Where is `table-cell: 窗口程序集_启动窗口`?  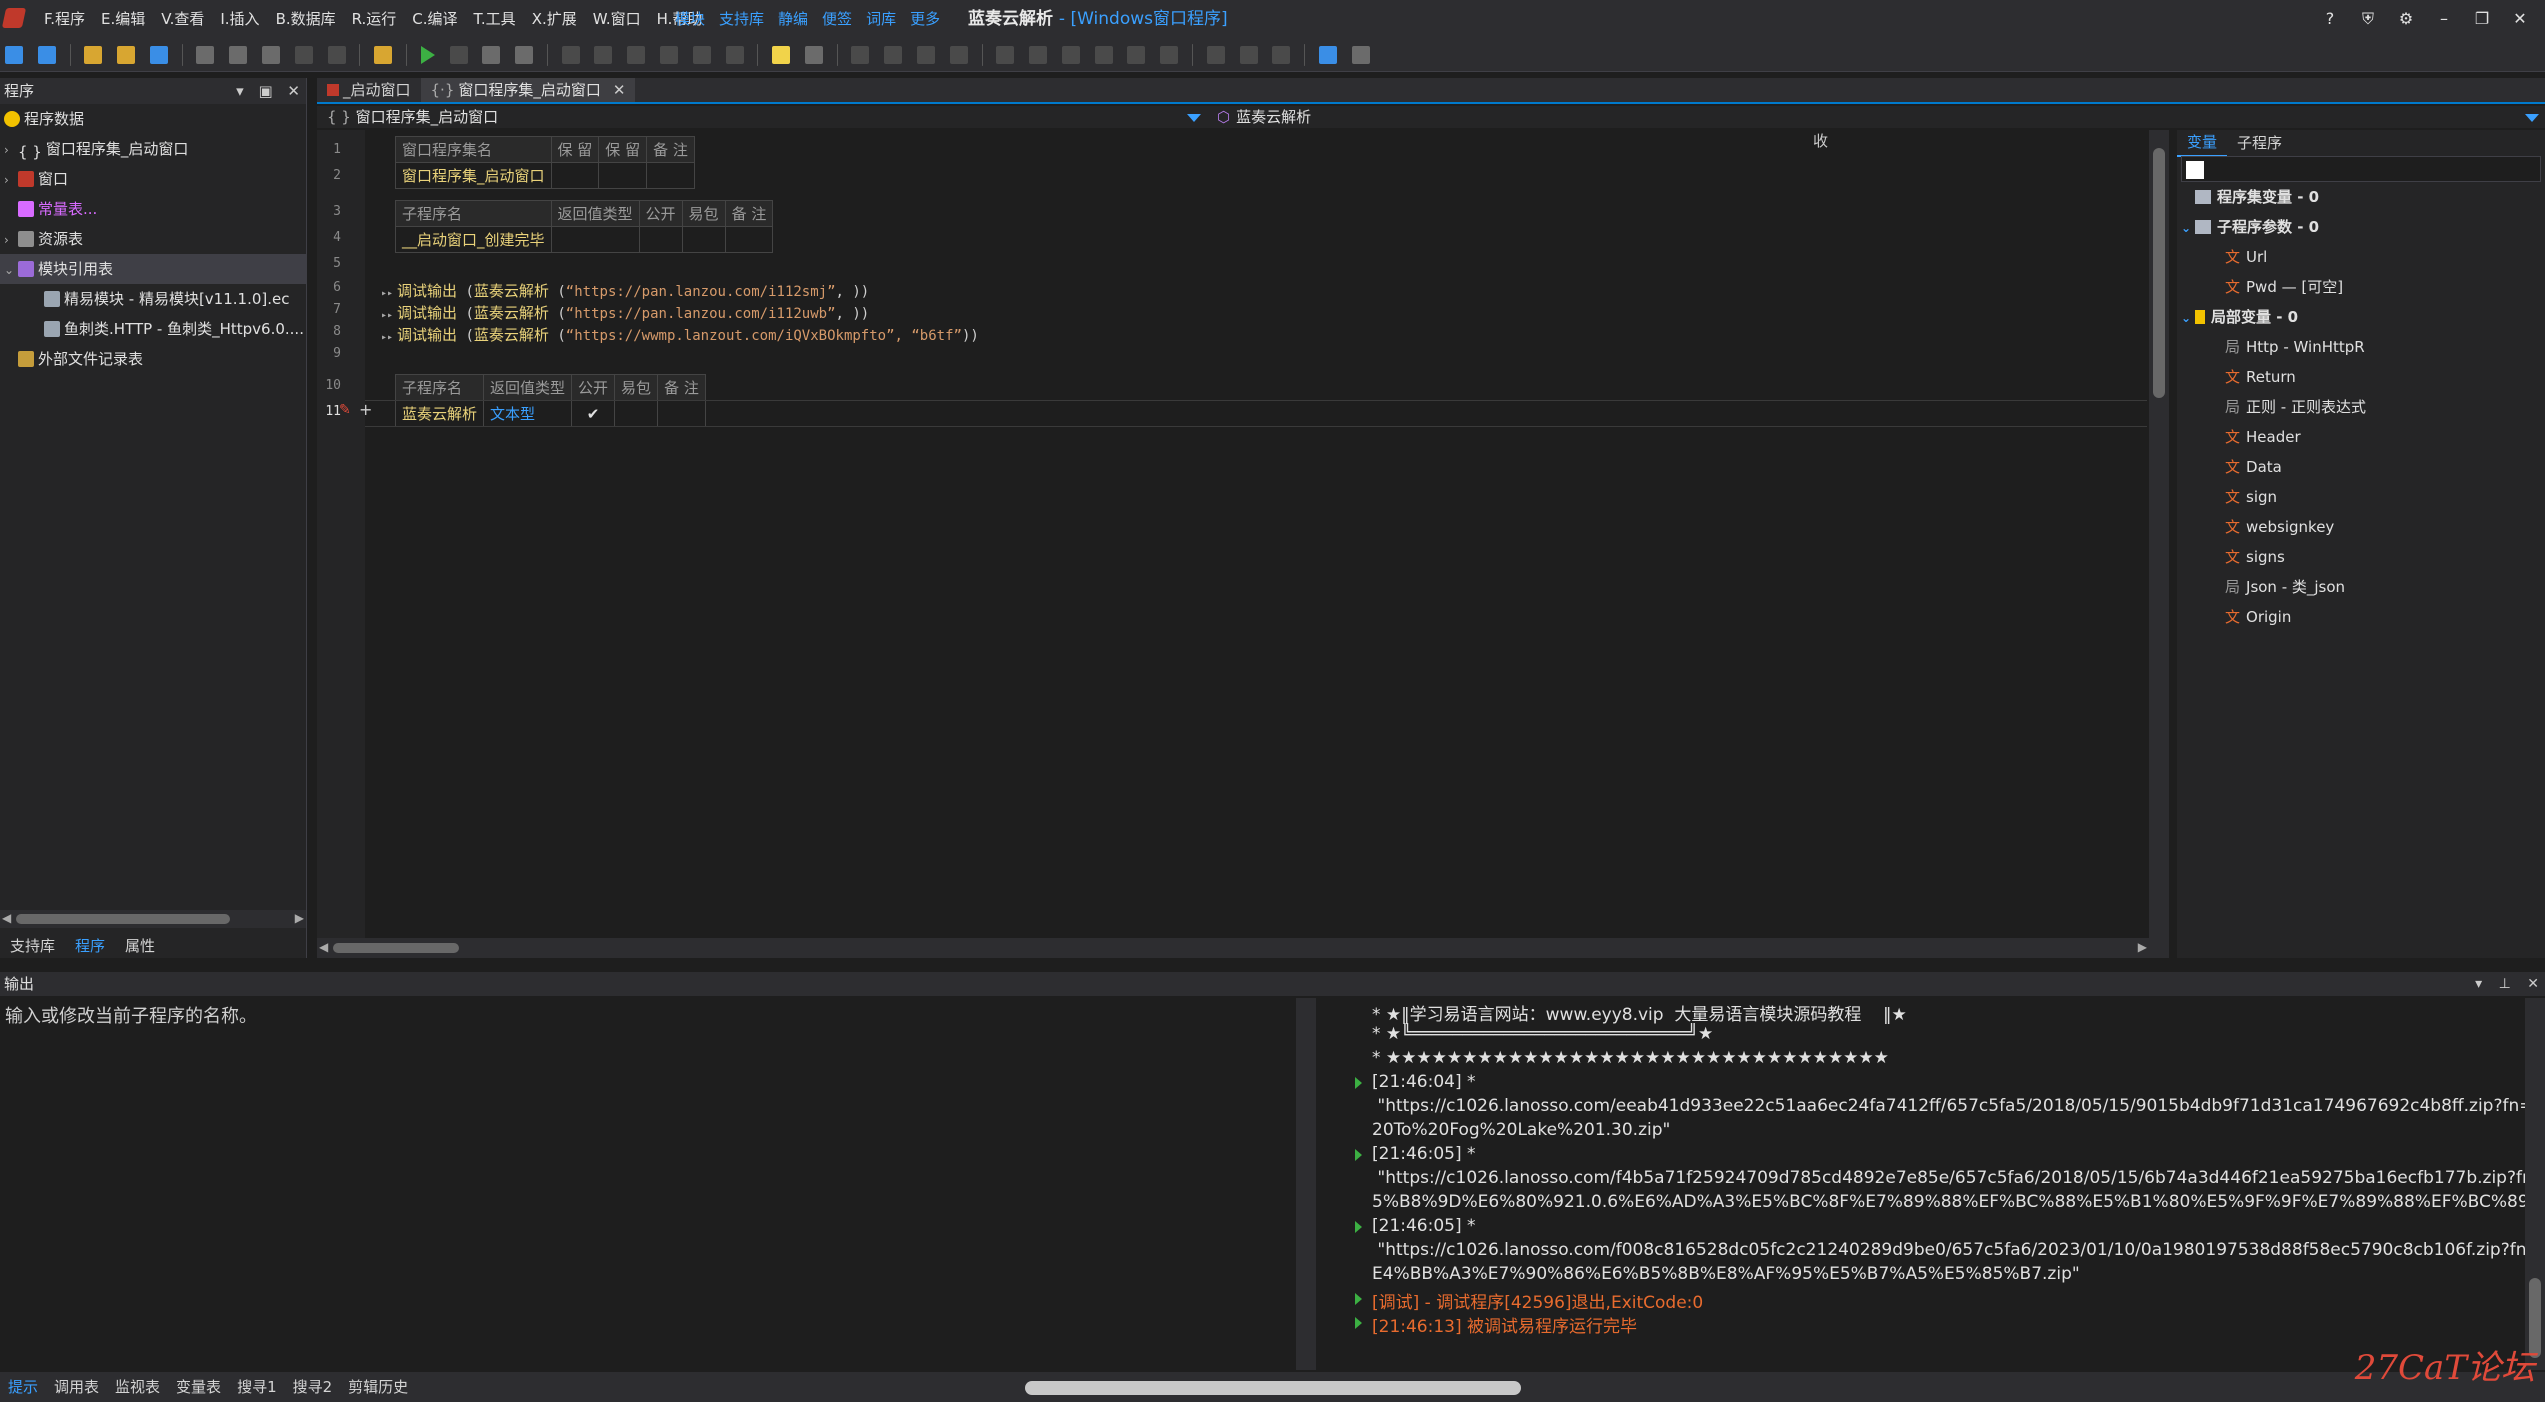 table-cell: 窗口程序集_启动窗口 is located at coordinates (473, 175).